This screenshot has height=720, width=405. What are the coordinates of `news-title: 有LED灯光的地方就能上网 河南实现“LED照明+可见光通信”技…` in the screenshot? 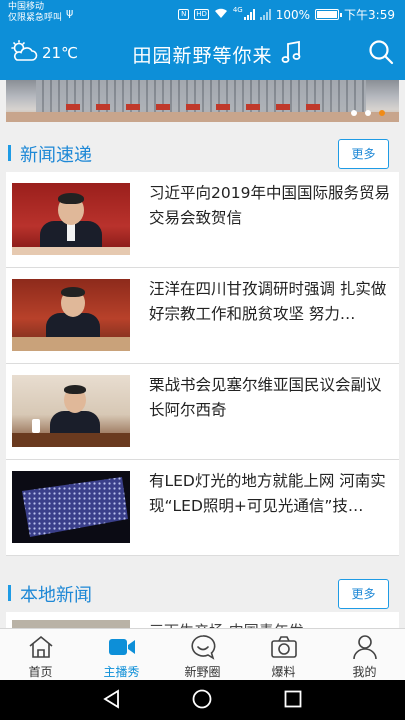 It's located at (267, 493).